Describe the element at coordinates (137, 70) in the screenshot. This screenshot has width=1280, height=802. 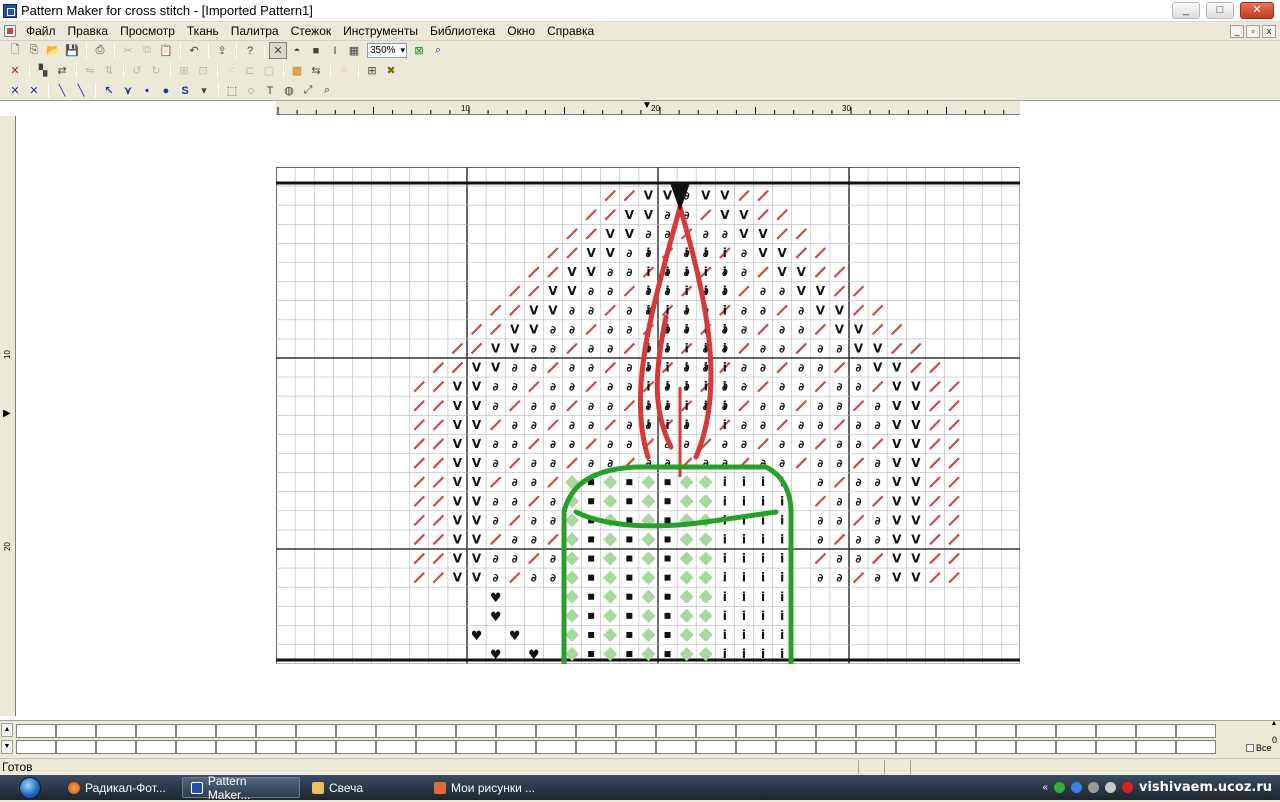
I see `rotate-left-icon: ↺` at that location.